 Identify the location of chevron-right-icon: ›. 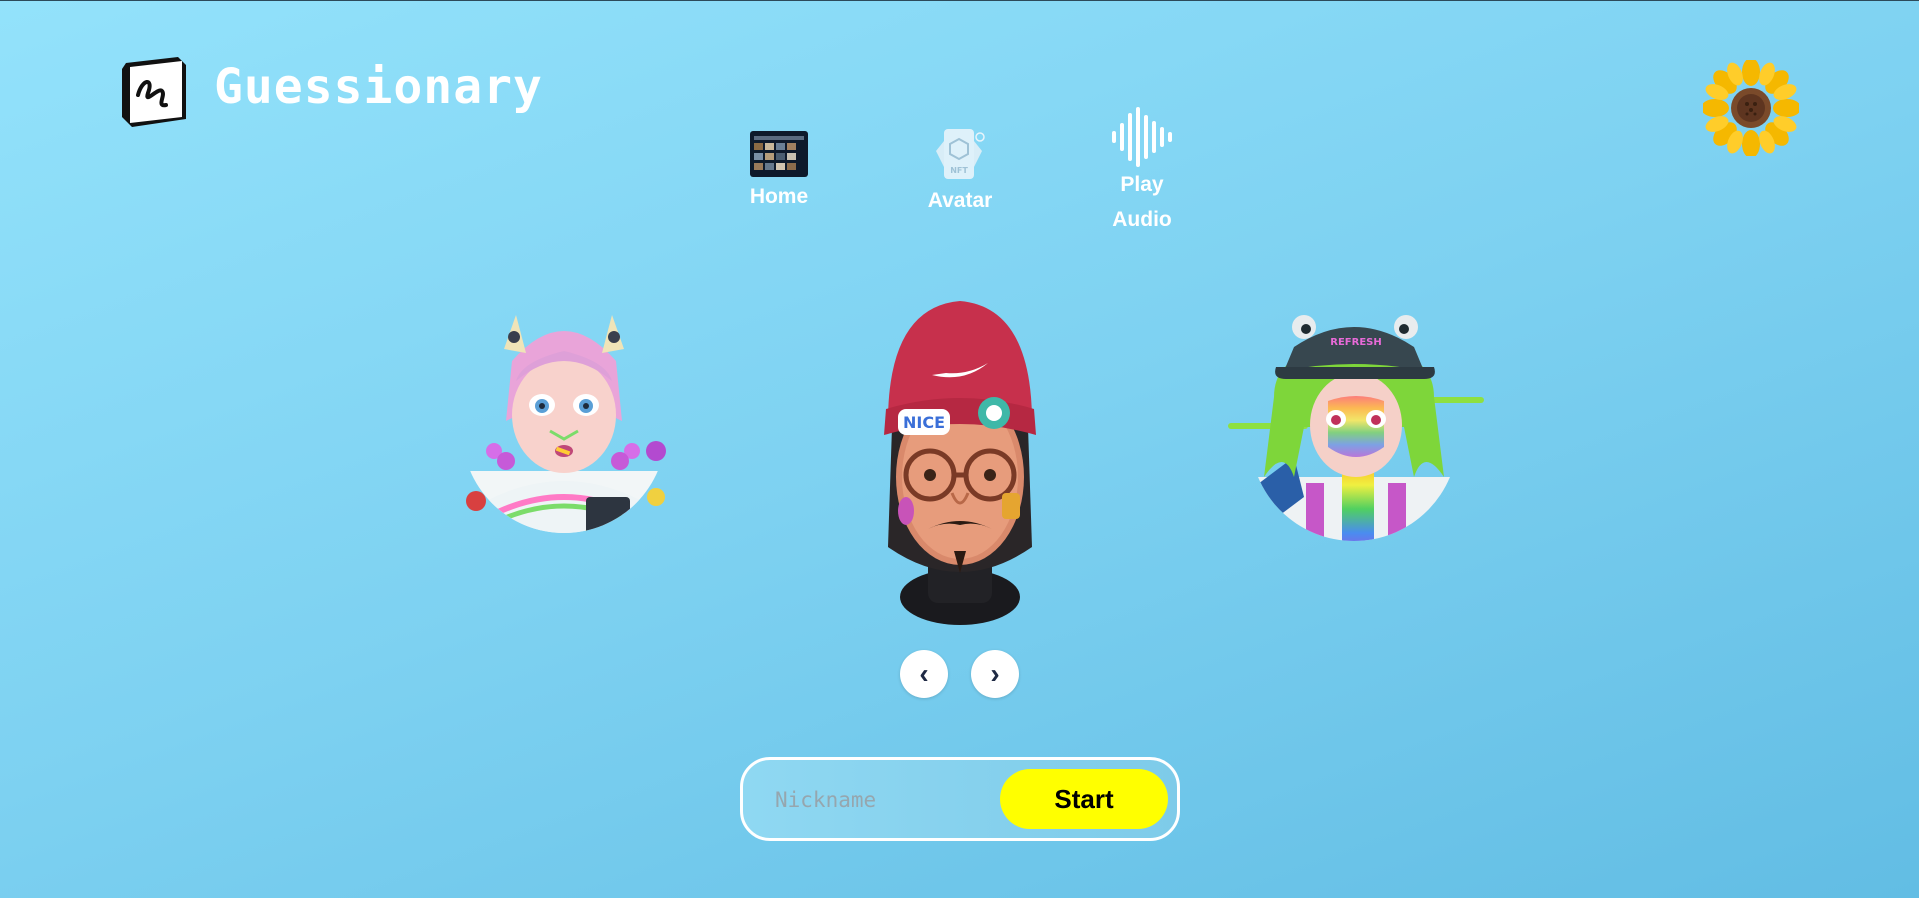
(995, 673).